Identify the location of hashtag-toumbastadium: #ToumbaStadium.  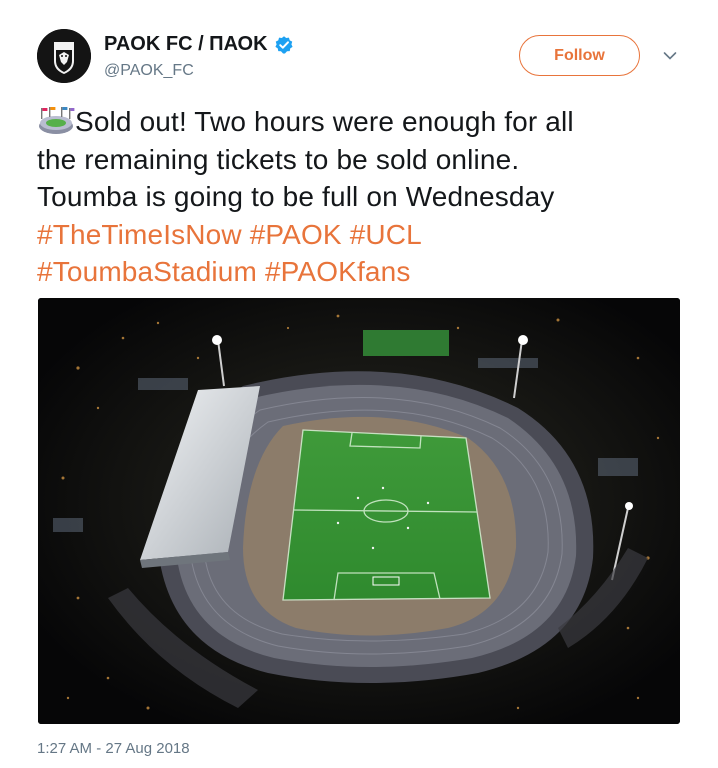
(147, 271).